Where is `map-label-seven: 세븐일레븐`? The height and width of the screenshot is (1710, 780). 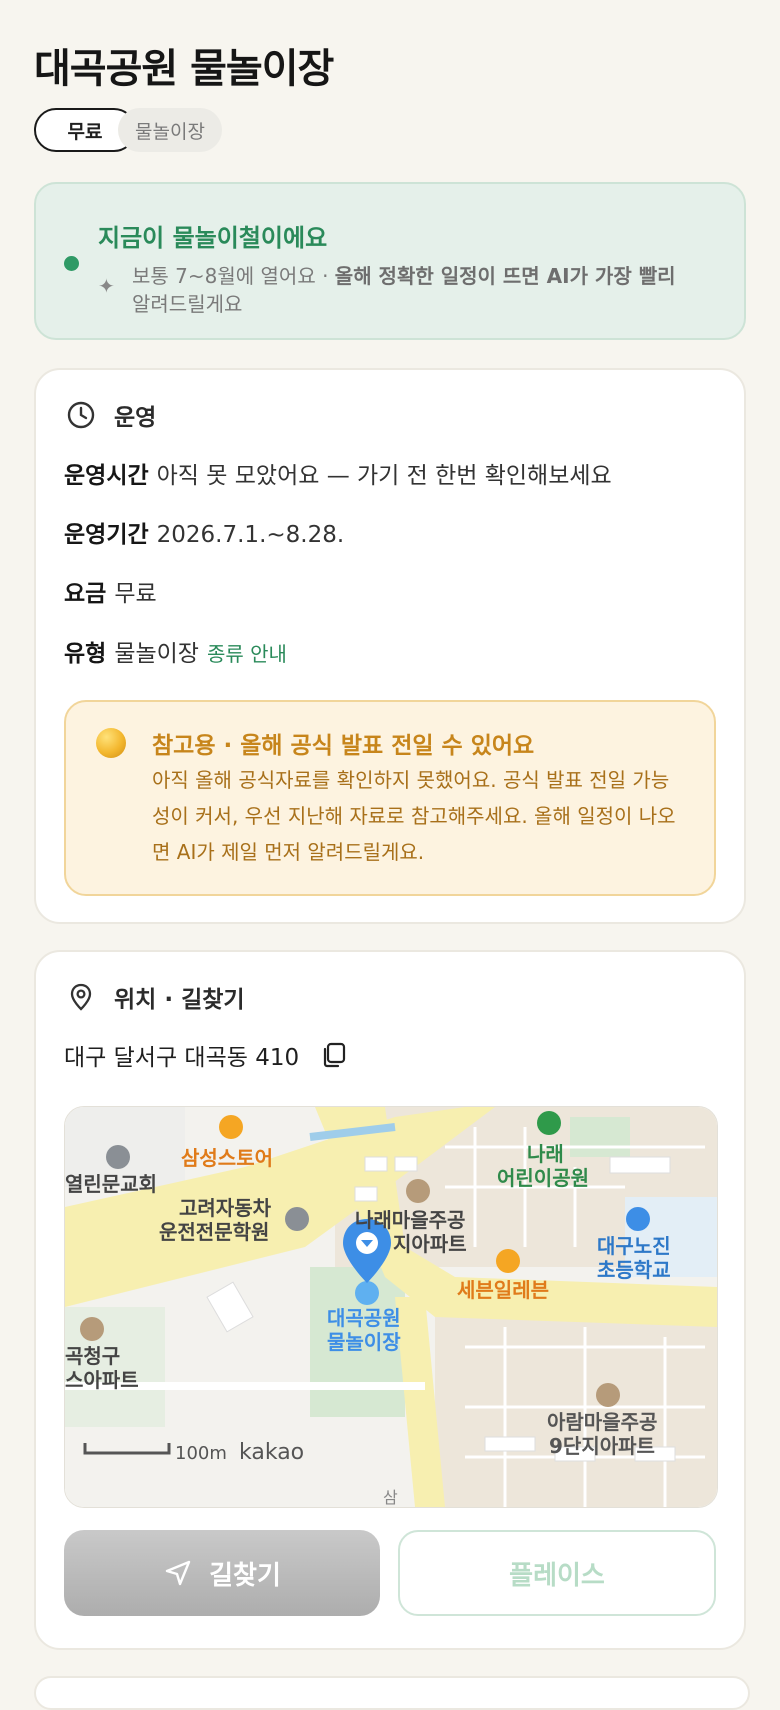
map-label-seven: 세븐일레븐 is located at coordinates (503, 1290).